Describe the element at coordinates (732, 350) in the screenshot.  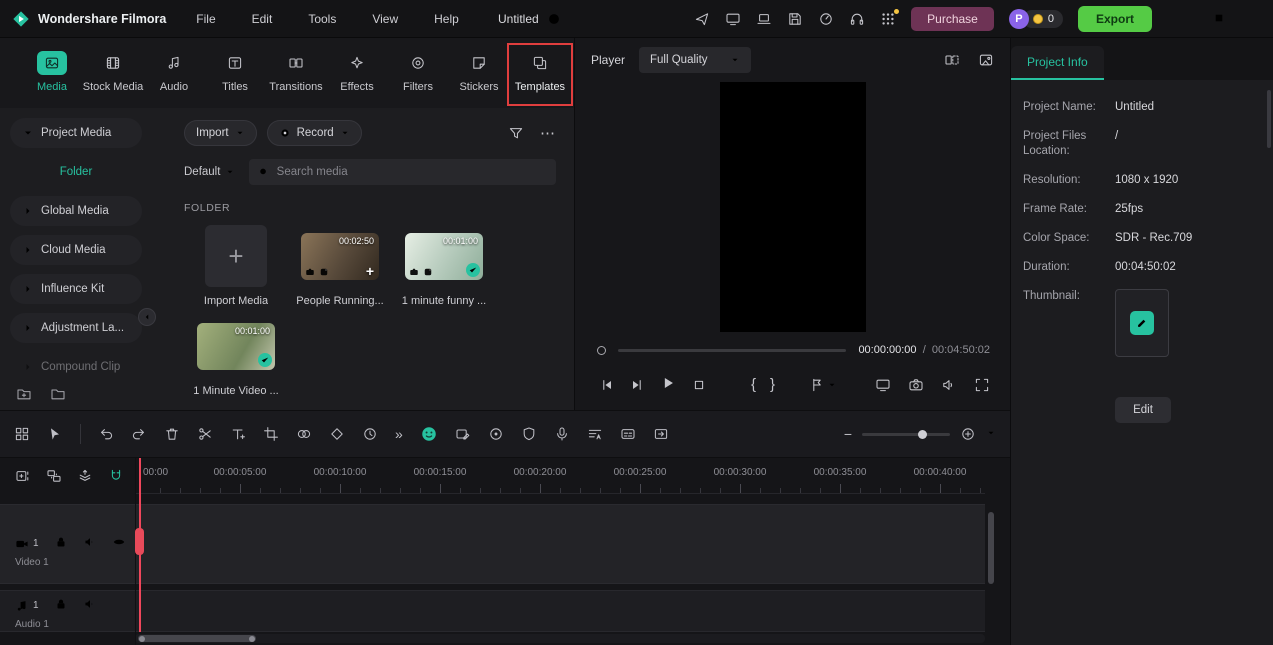
I see `seek-track` at that location.